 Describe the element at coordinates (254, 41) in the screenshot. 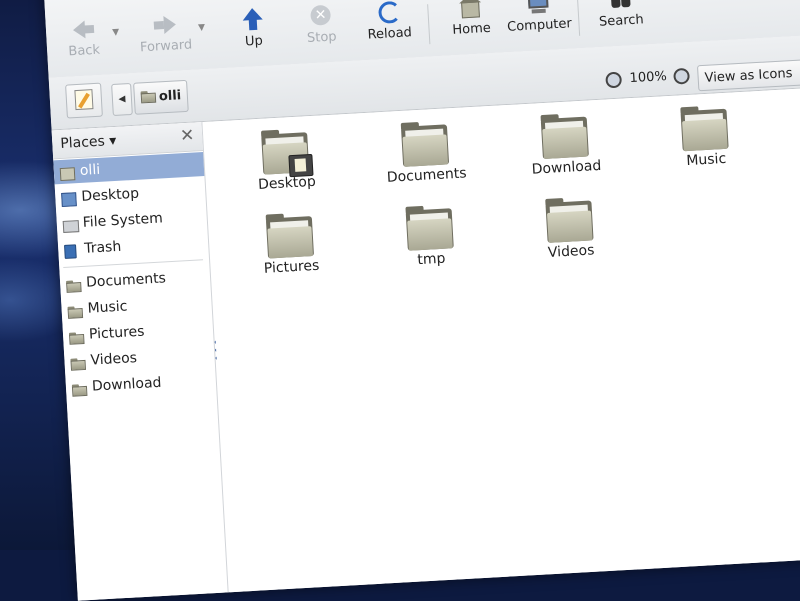

I see `up-label: Up` at that location.